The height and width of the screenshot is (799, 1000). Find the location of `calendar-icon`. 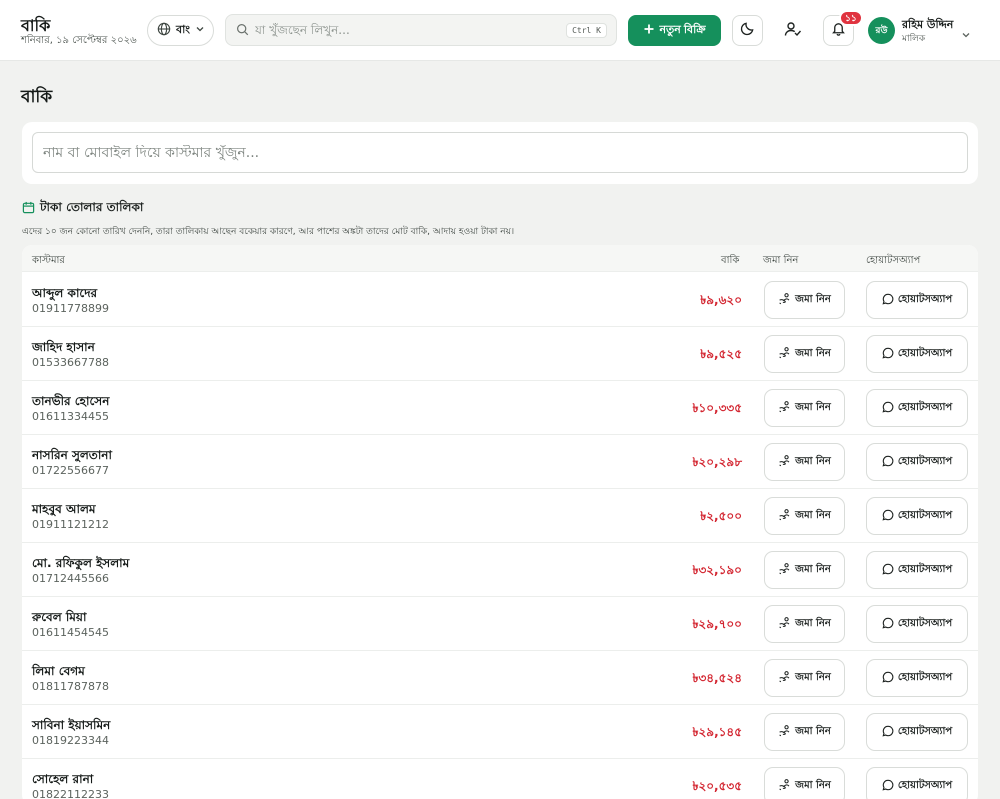

calendar-icon is located at coordinates (28, 209).